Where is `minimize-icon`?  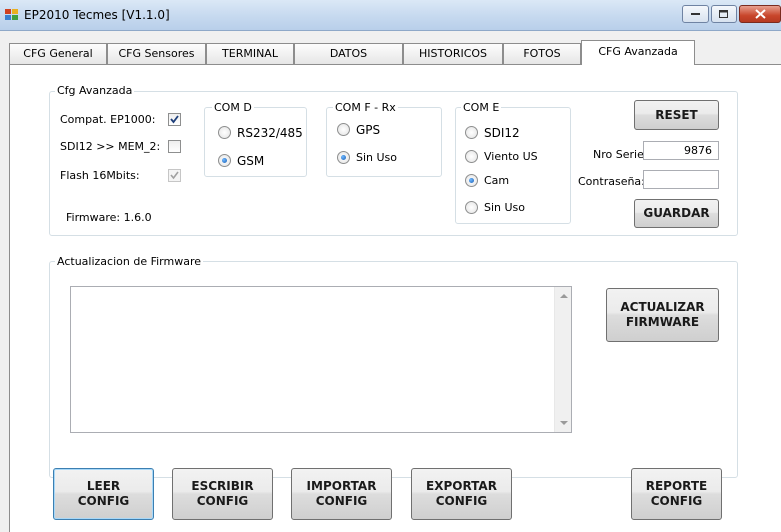
minimize-icon is located at coordinates (695, 14).